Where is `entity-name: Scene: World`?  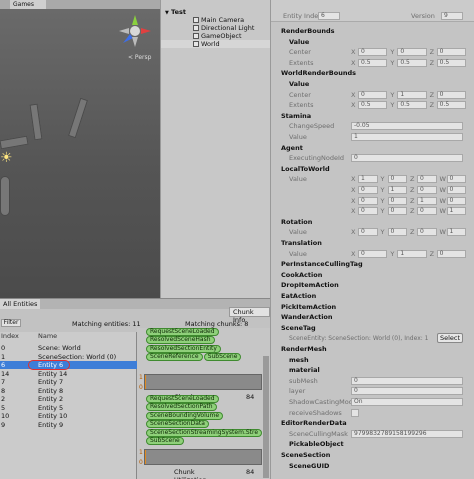 entity-name: Scene: World is located at coordinates (59, 348).